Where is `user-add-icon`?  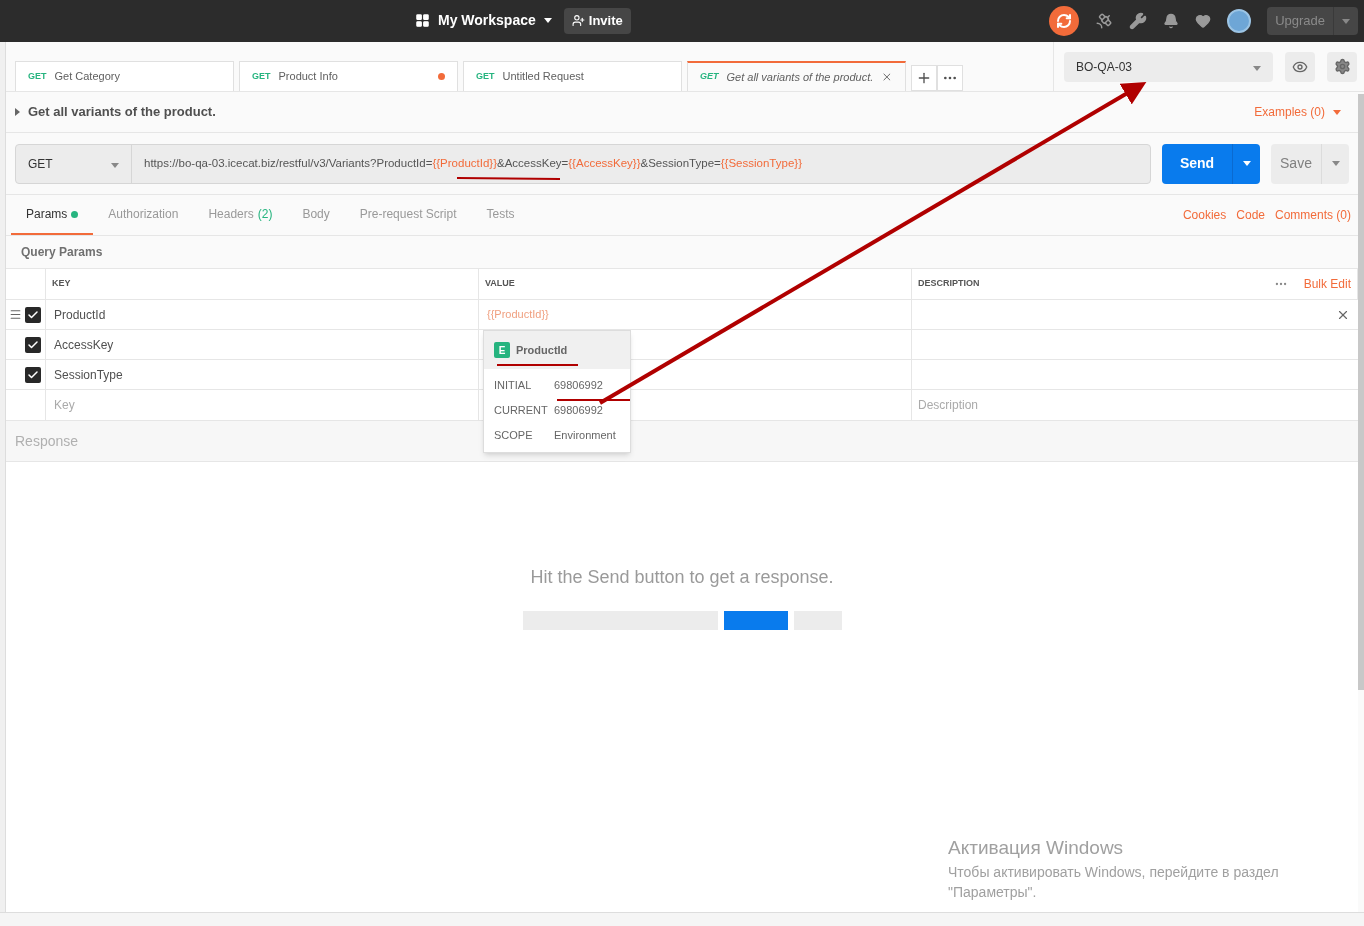
user-add-icon is located at coordinates (578, 21).